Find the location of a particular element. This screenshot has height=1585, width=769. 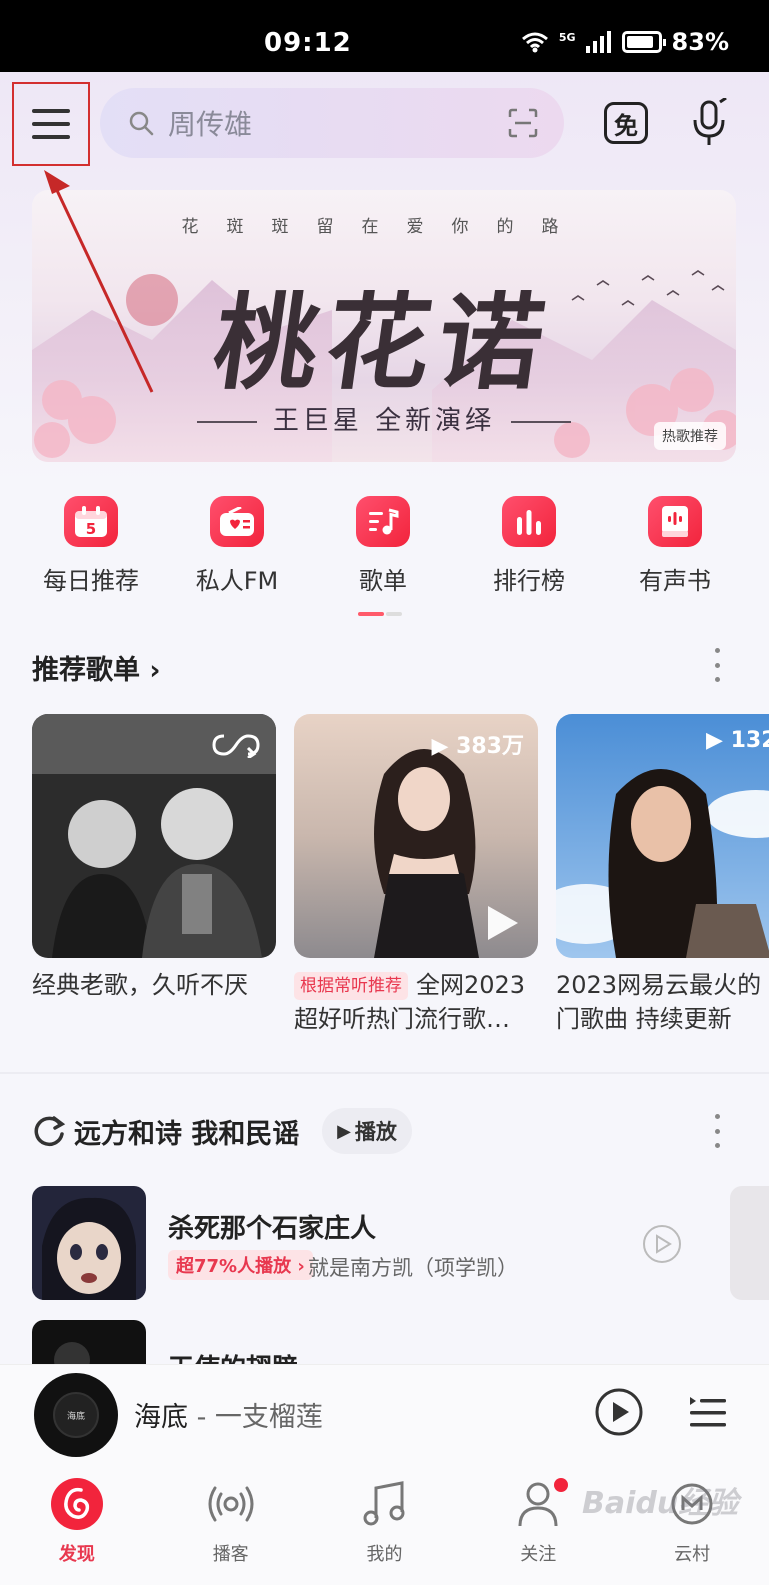

quick-nav-label: 私人FM is located at coordinates (237, 581).